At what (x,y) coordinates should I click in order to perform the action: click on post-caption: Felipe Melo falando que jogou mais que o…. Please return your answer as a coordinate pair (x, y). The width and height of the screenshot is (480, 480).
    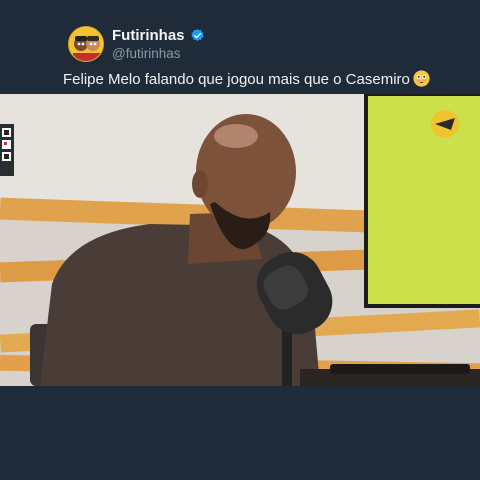
    Looking at the image, I should click on (246, 79).